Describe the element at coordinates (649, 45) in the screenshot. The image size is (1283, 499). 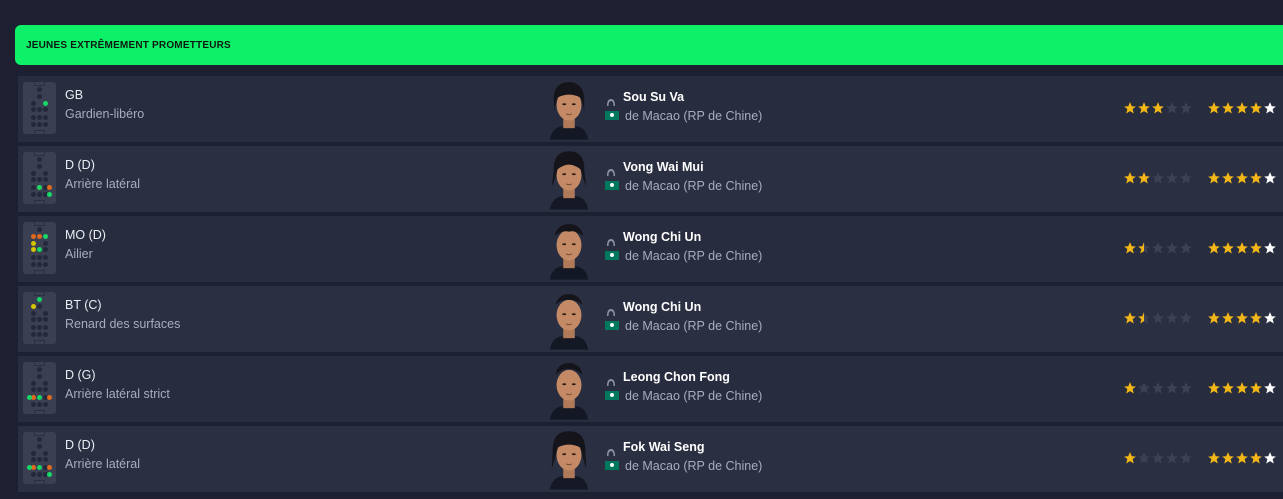
I see `panel-header: JEUNES EXTRÊMEMENT PROMETTEURS` at that location.